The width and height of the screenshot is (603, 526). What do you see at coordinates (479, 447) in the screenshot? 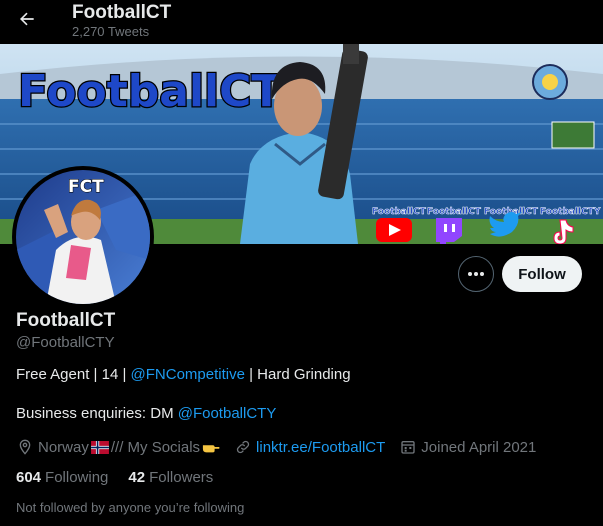
I see `joined-date: Joined April 2021` at bounding box center [479, 447].